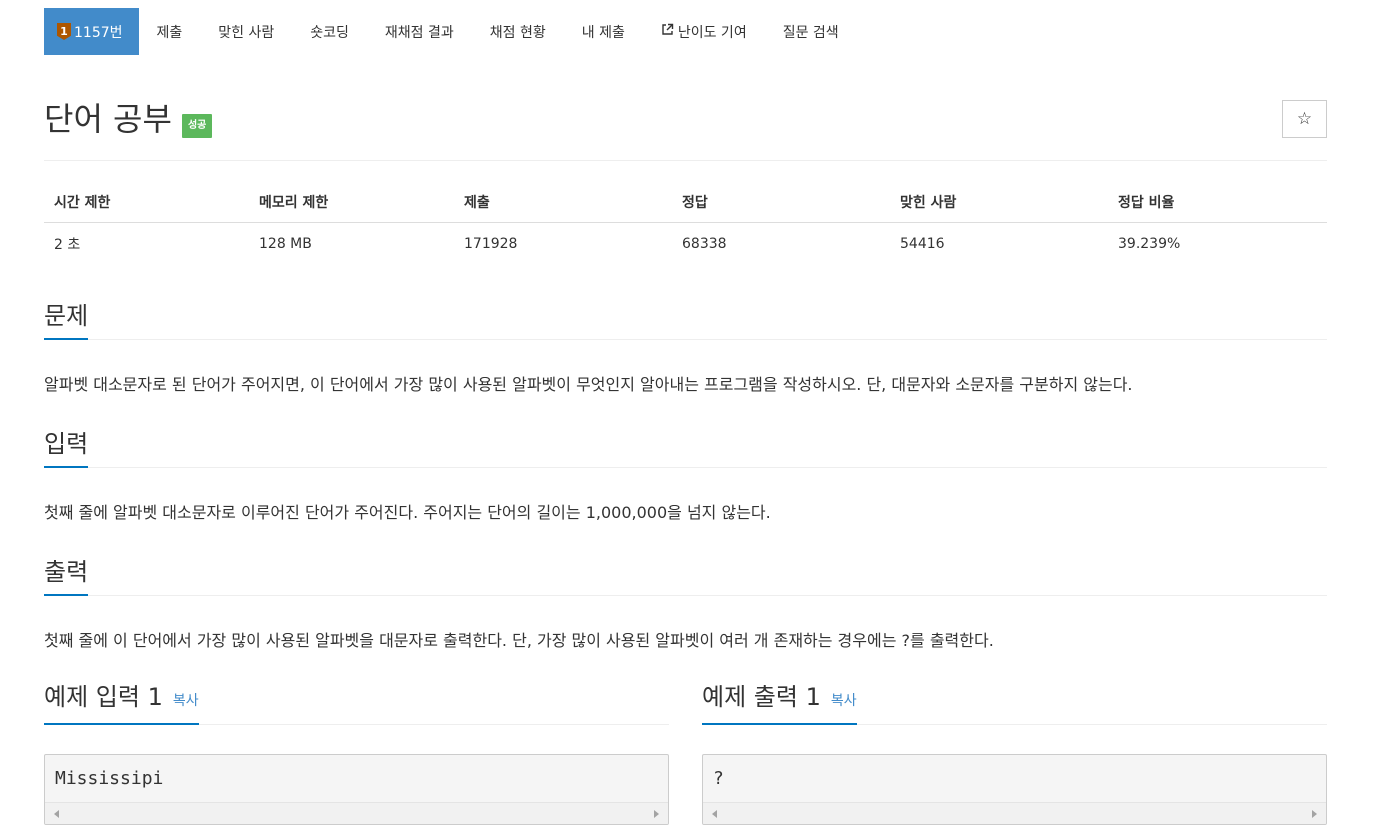 The width and height of the screenshot is (1382, 840). Describe the element at coordinates (922, 243) in the screenshot. I see `value-solved-users: 54416` at that location.